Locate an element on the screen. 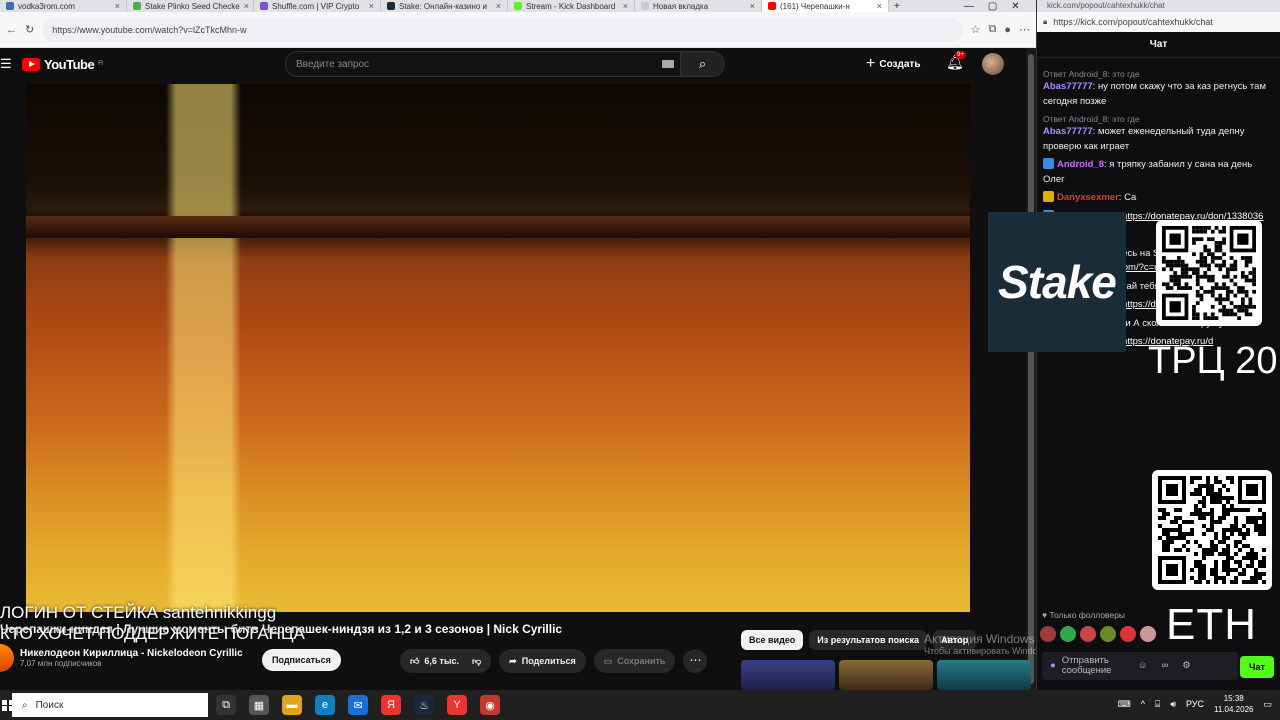 The image size is (1280, 720). notifications-button: 🔔︎ 9+ is located at coordinates (956, 61).